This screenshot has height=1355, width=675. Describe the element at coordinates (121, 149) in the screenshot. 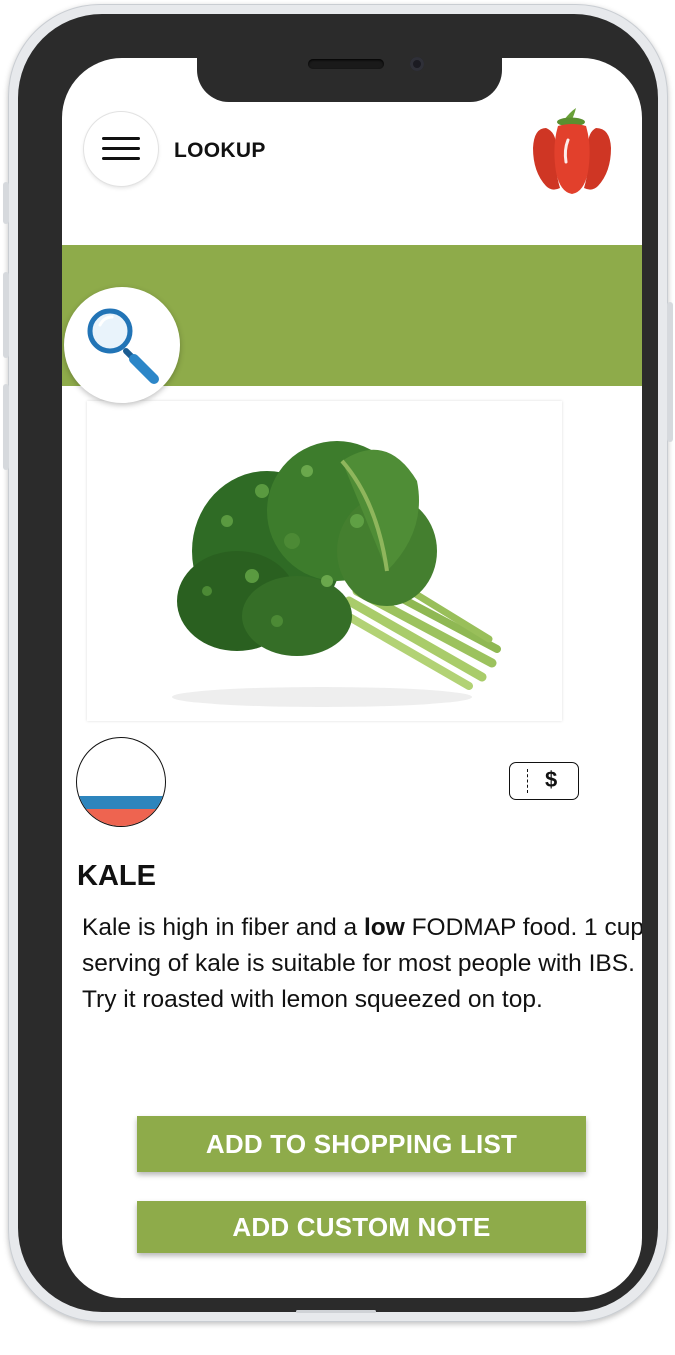

I see `hamburger-menu-icon` at that location.